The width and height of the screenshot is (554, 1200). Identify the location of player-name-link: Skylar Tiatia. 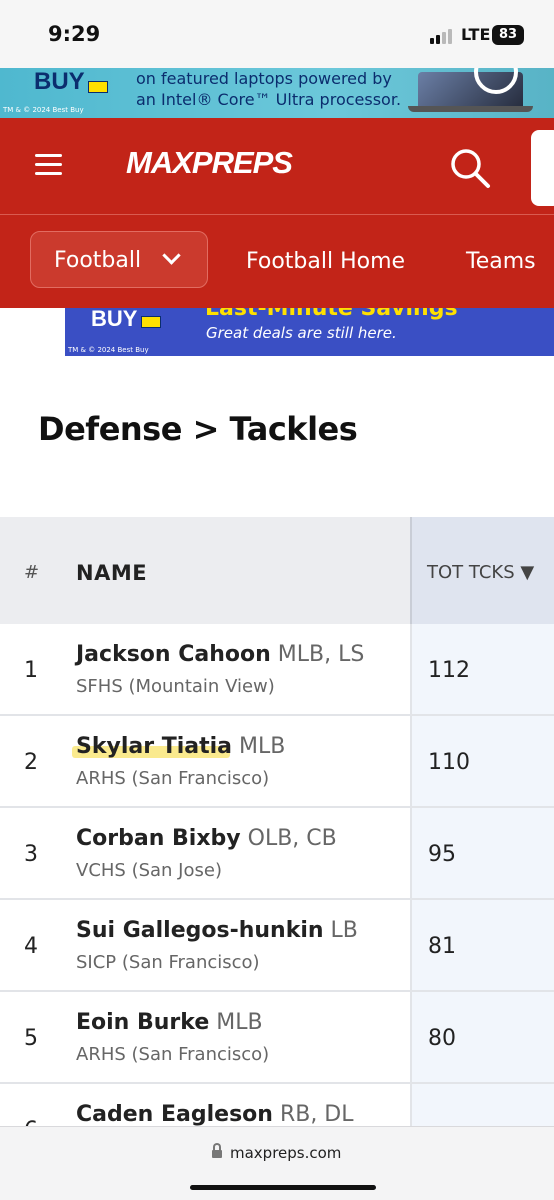
(154, 746).